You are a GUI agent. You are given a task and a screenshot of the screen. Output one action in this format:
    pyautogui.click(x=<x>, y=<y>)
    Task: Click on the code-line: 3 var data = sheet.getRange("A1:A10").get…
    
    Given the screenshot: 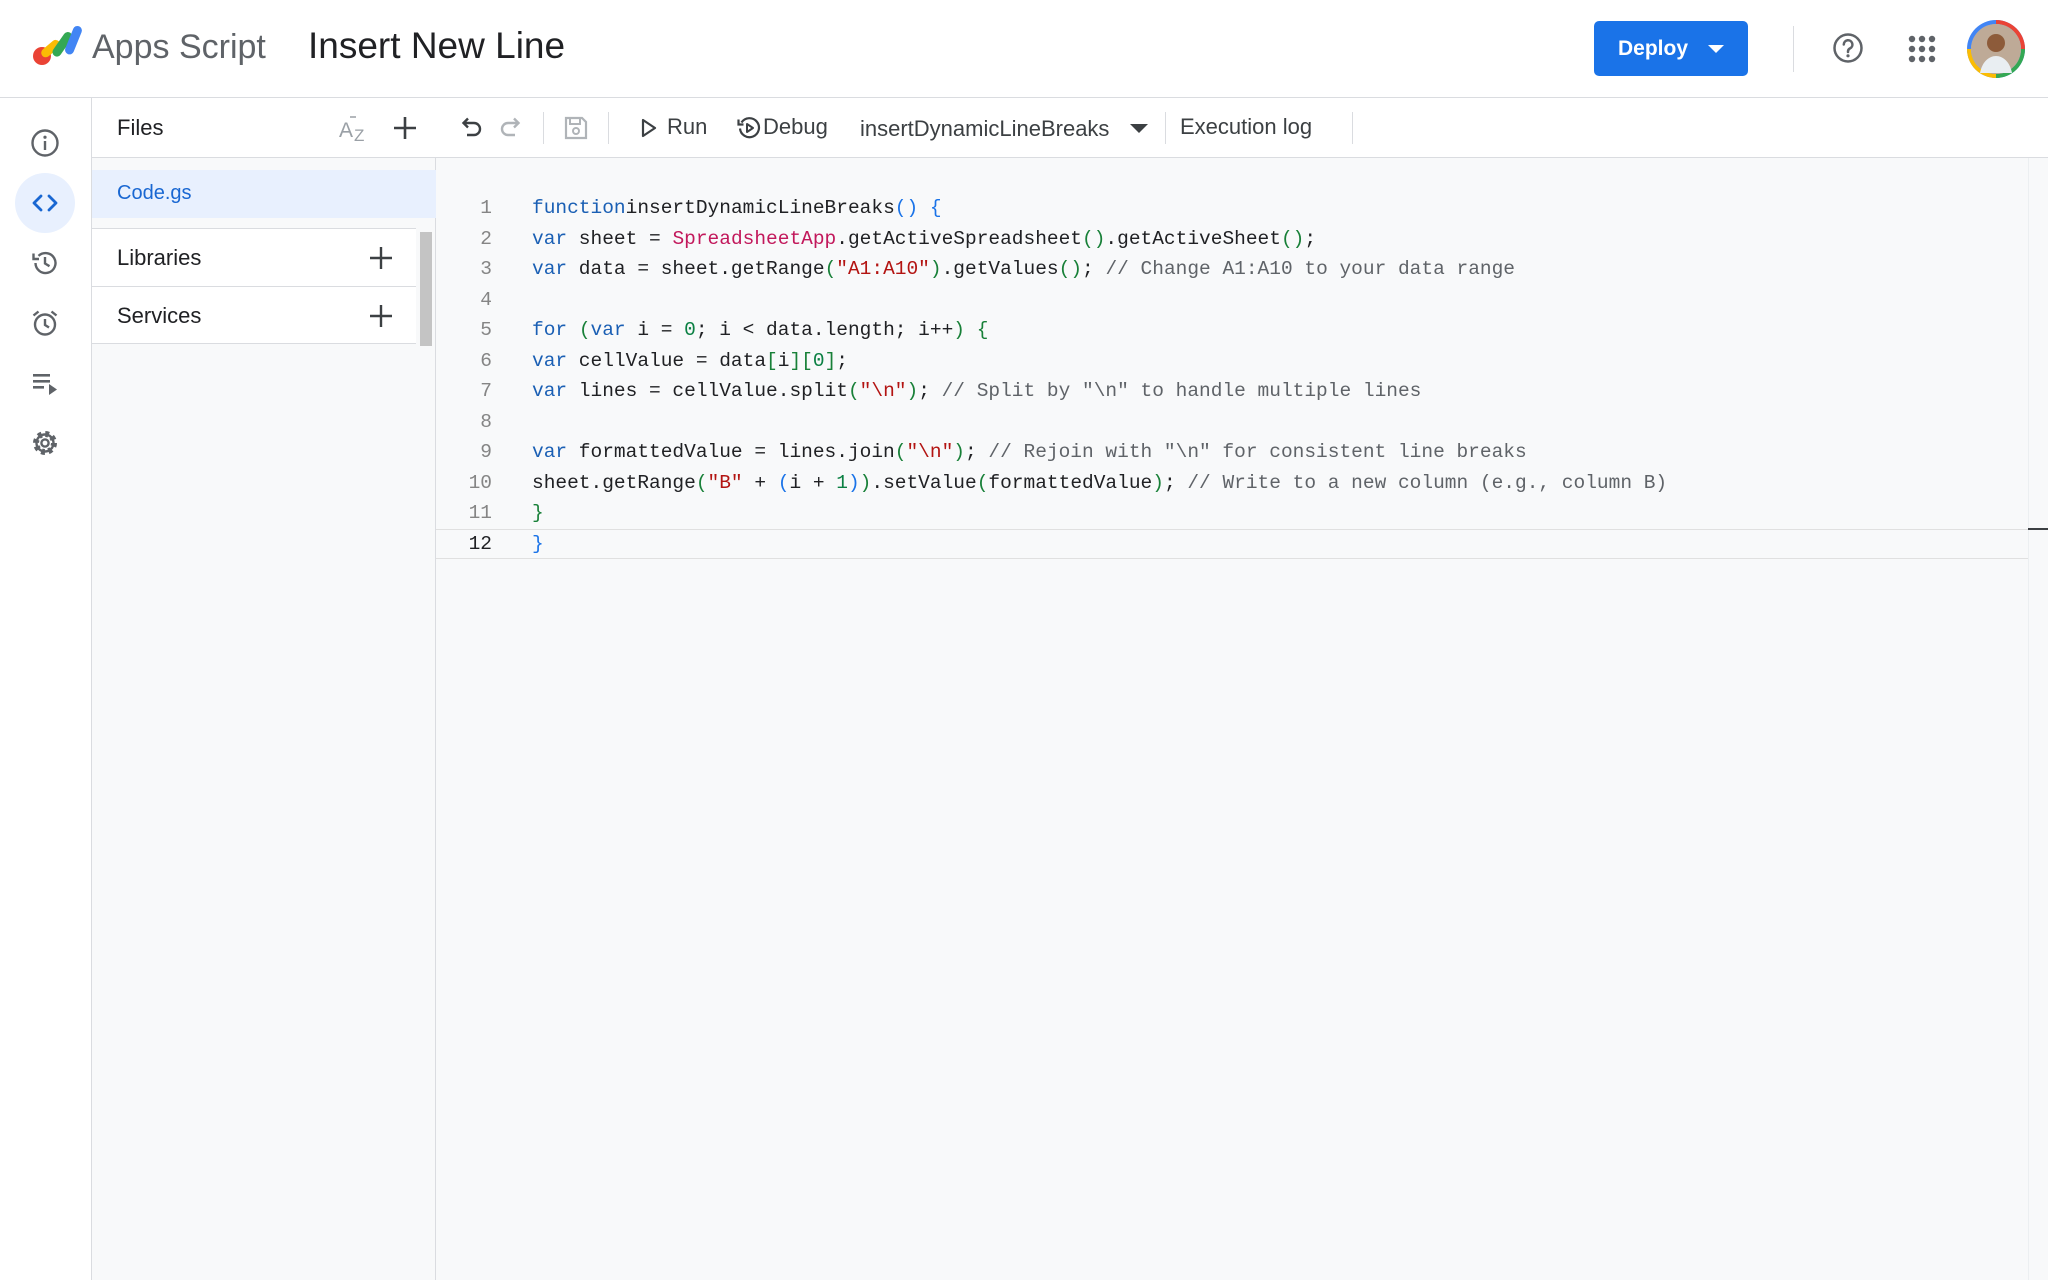 What is the action you would take?
    pyautogui.click(x=1242, y=269)
    